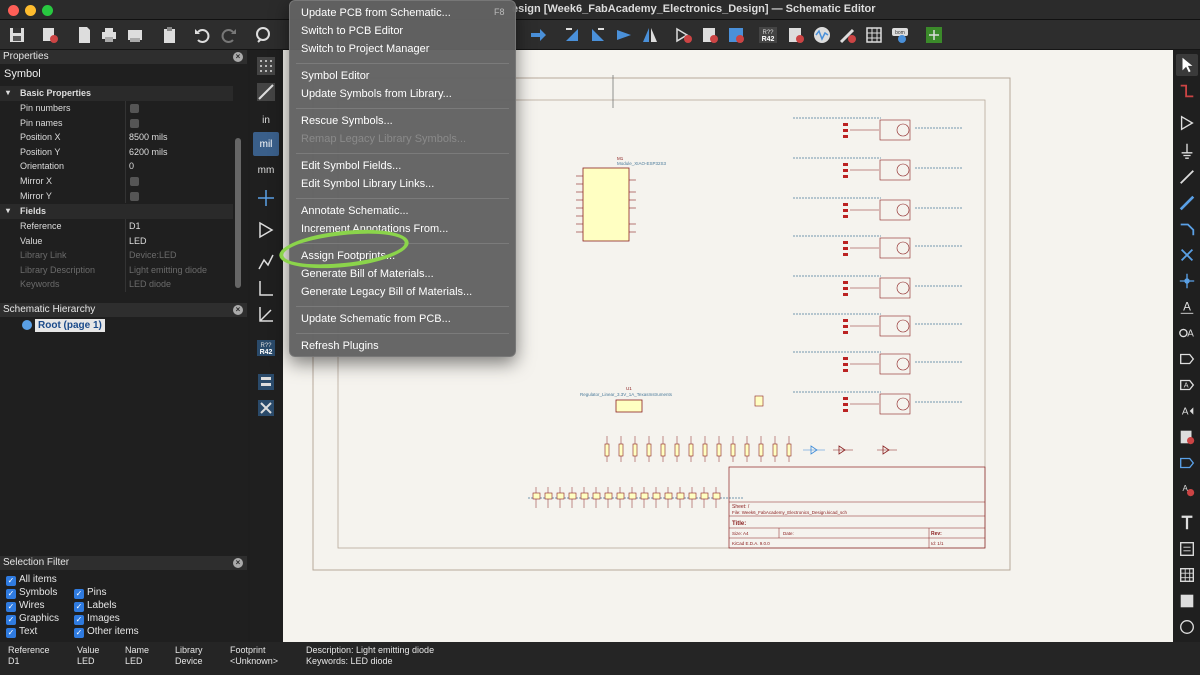 Image resolution: width=1200 pixels, height=675 pixels. I want to click on property-row: Position X 8500 mils, so click(116, 137).